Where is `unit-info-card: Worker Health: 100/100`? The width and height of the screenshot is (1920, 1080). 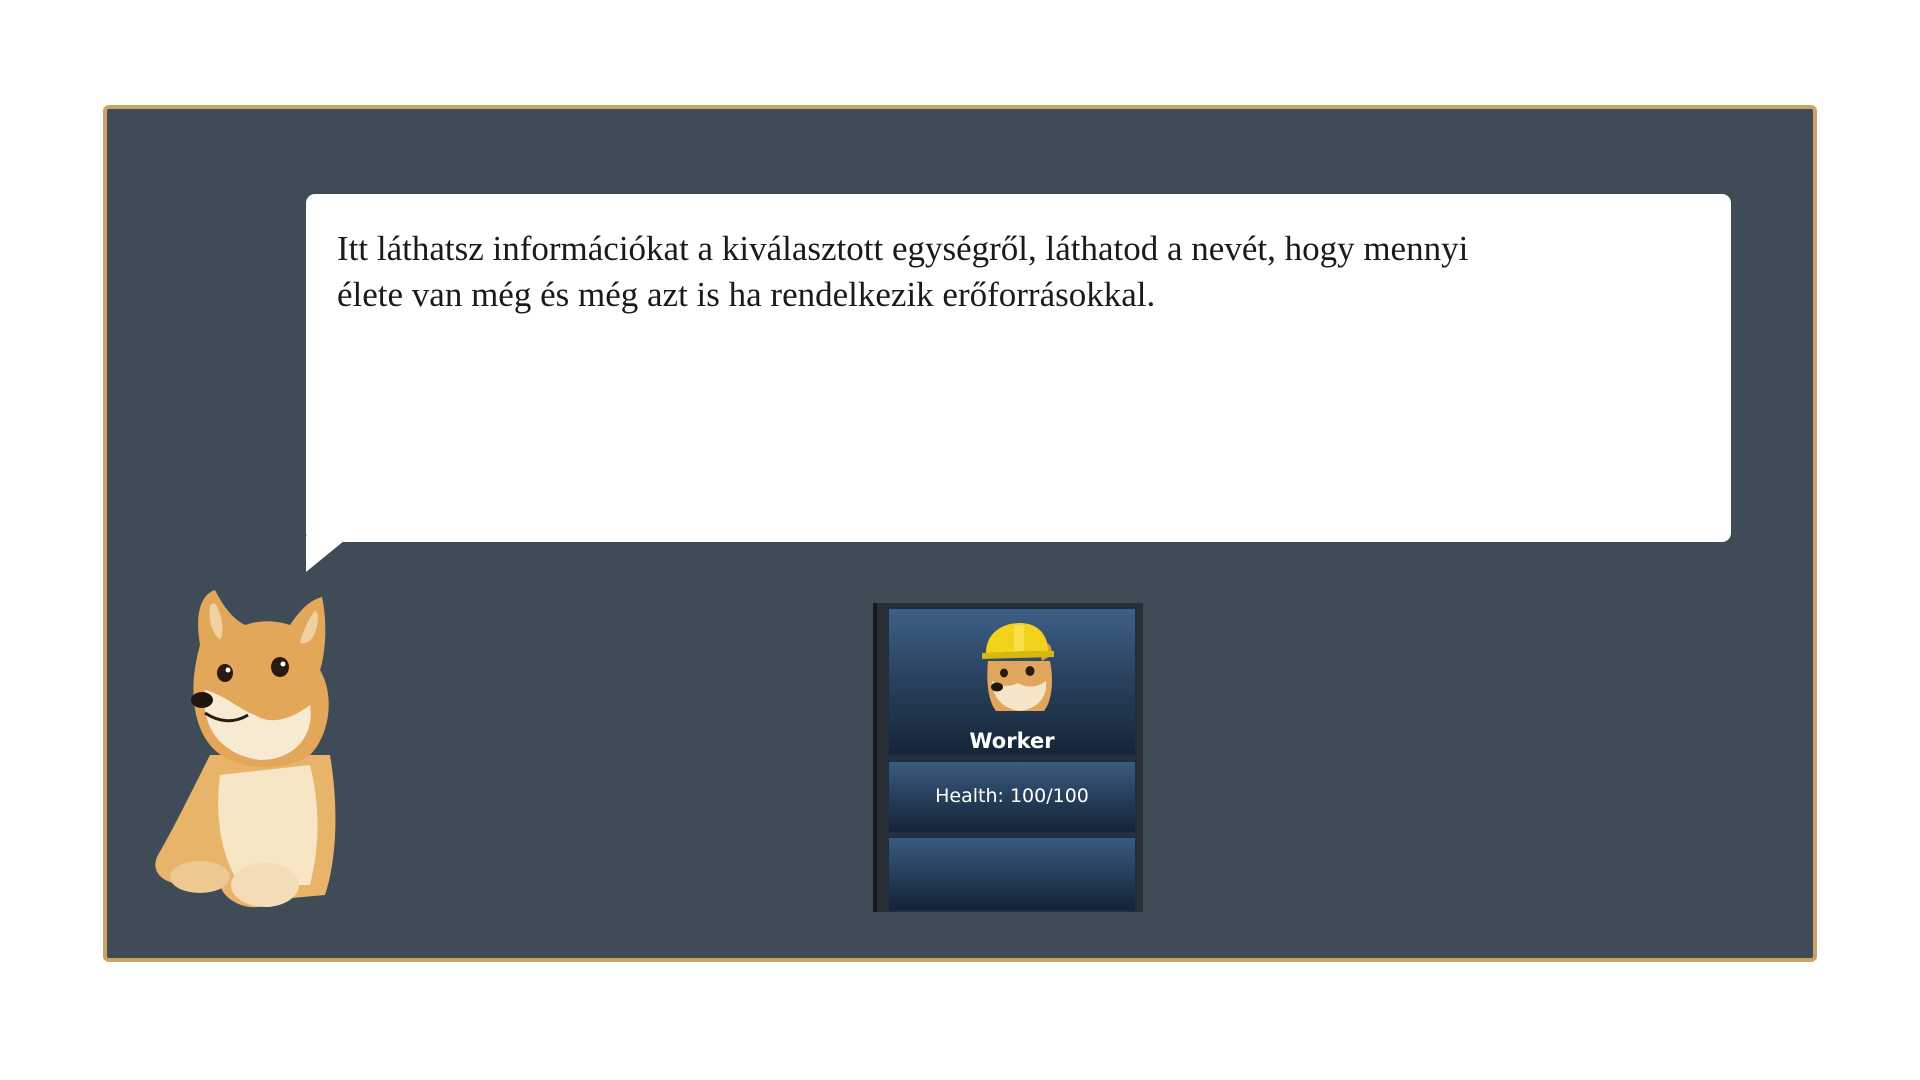 unit-info-card: Worker Health: 100/100 is located at coordinates (1008, 757).